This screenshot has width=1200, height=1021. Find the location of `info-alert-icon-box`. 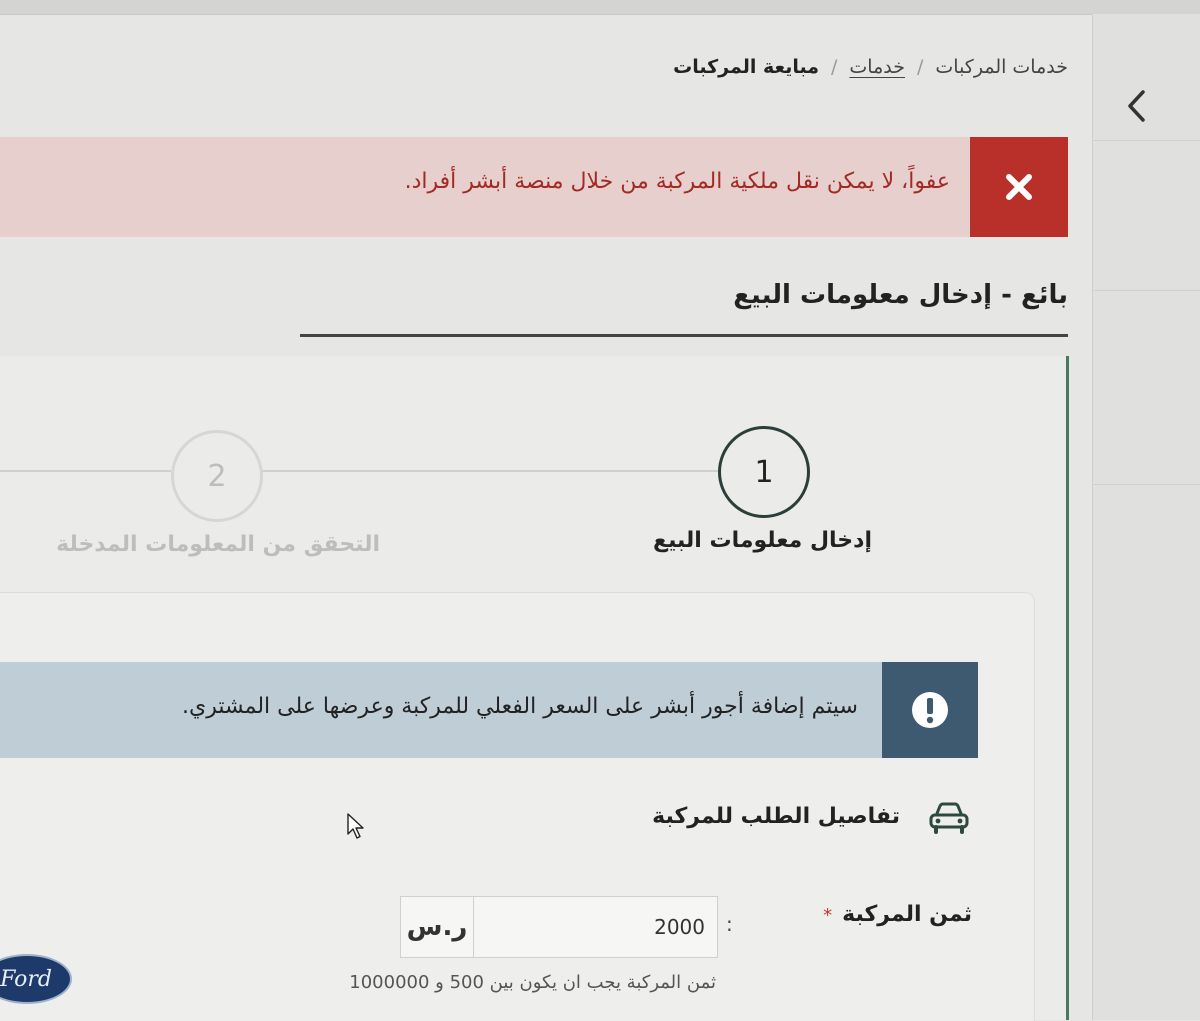

info-alert-icon-box is located at coordinates (930, 710).